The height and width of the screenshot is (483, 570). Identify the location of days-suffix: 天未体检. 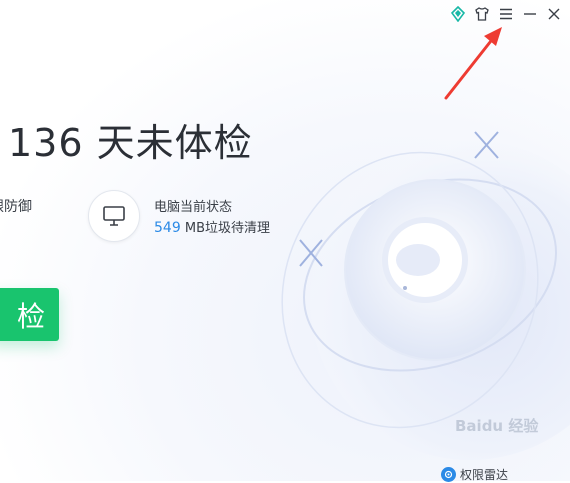
(174, 143).